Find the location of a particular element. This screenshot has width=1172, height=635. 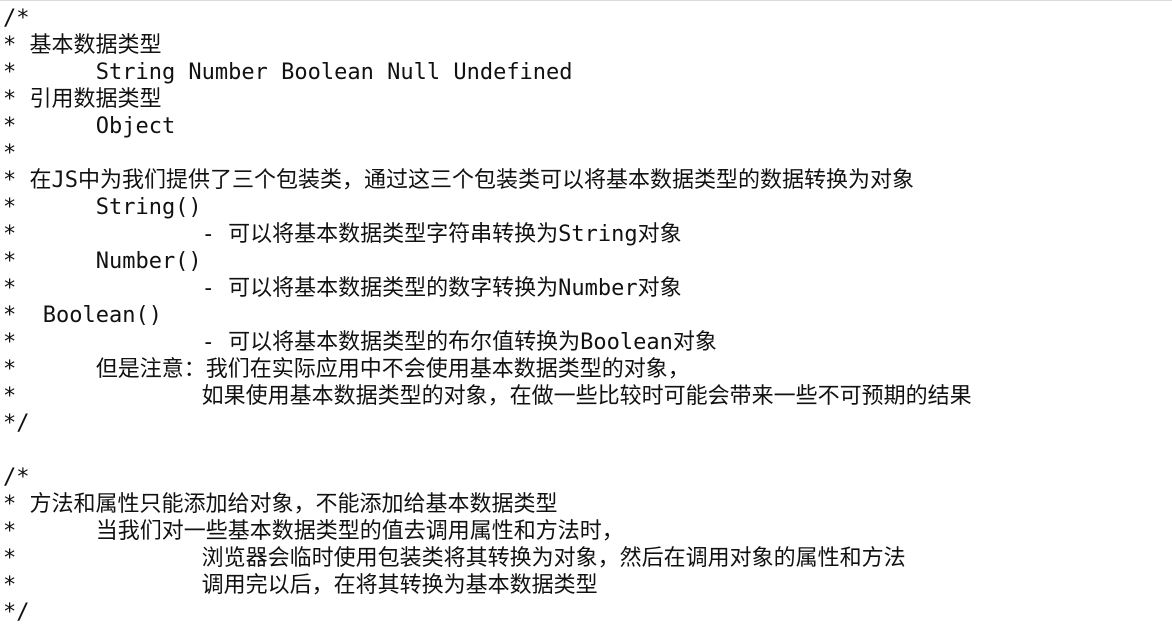

code-line: * 方法和属性只能添加给对象，不能添加给基本数据类型 is located at coordinates (280, 504).